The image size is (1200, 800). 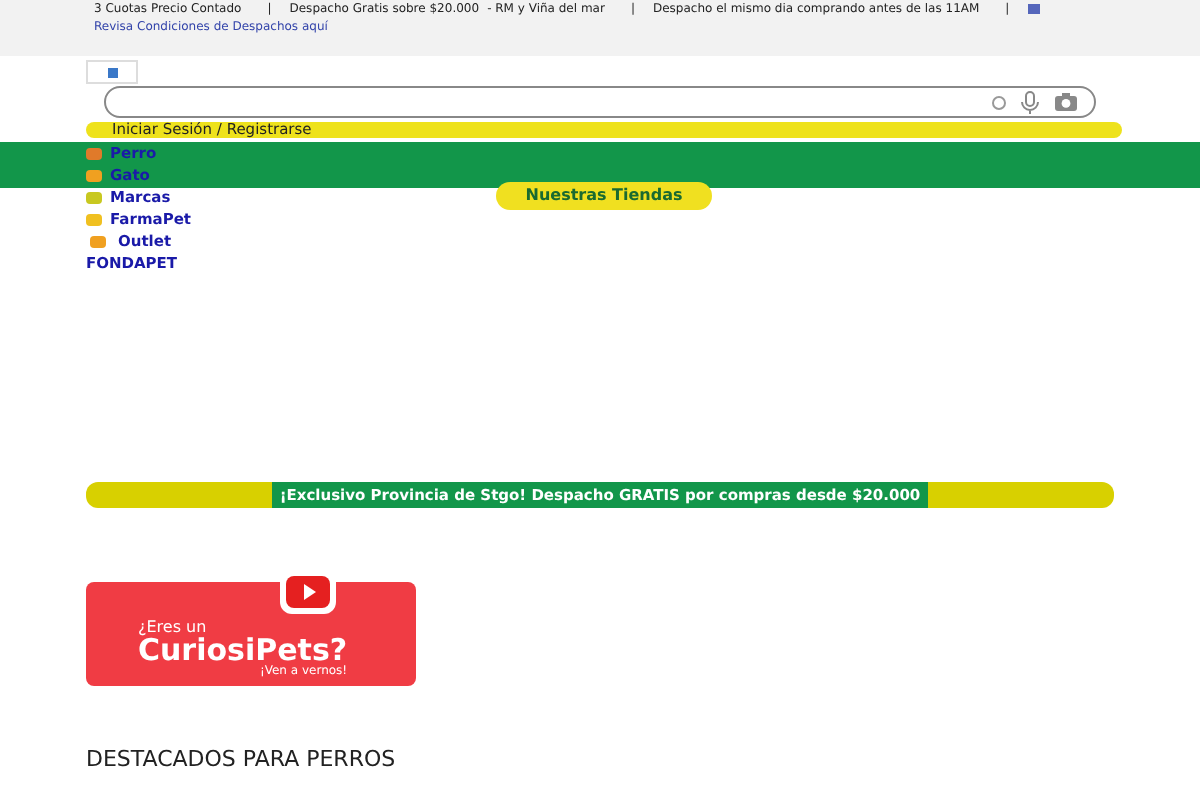 I want to click on logo-icon, so click(x=112, y=72).